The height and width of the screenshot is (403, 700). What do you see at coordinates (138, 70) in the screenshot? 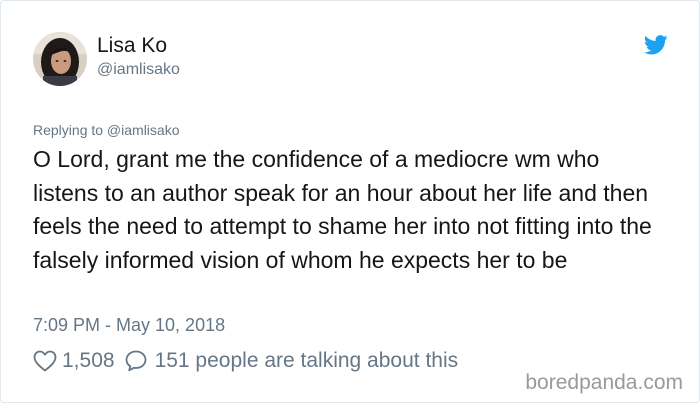
I see `user-handle: @iamlisako` at bounding box center [138, 70].